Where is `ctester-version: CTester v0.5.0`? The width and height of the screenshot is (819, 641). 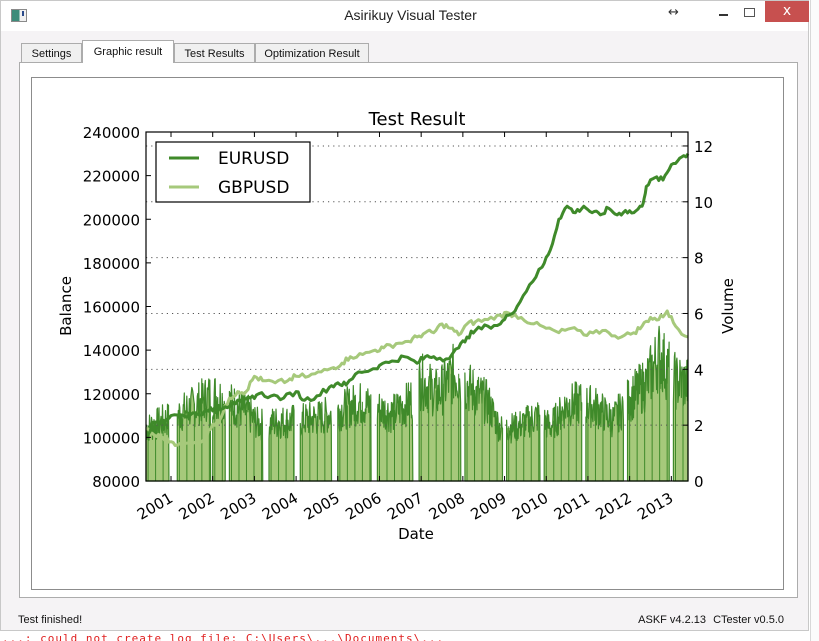 ctester-version: CTester v0.5.0 is located at coordinates (748, 620).